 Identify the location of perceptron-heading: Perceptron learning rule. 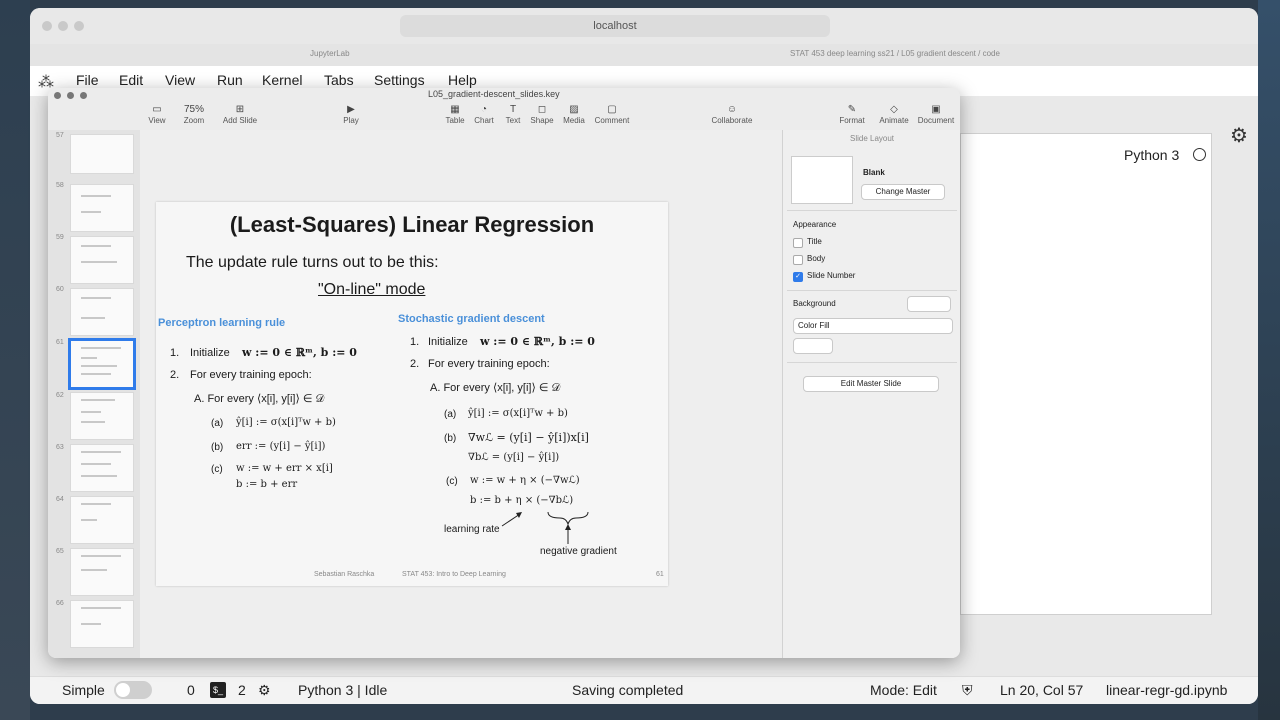
(222, 323).